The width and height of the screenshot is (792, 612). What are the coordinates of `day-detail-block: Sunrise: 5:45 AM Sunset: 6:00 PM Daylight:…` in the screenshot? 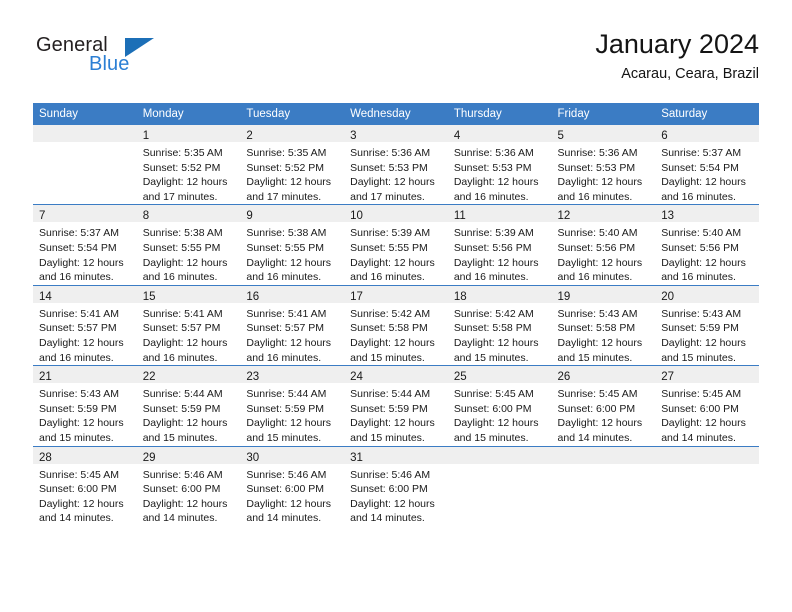 It's located at (85, 495).